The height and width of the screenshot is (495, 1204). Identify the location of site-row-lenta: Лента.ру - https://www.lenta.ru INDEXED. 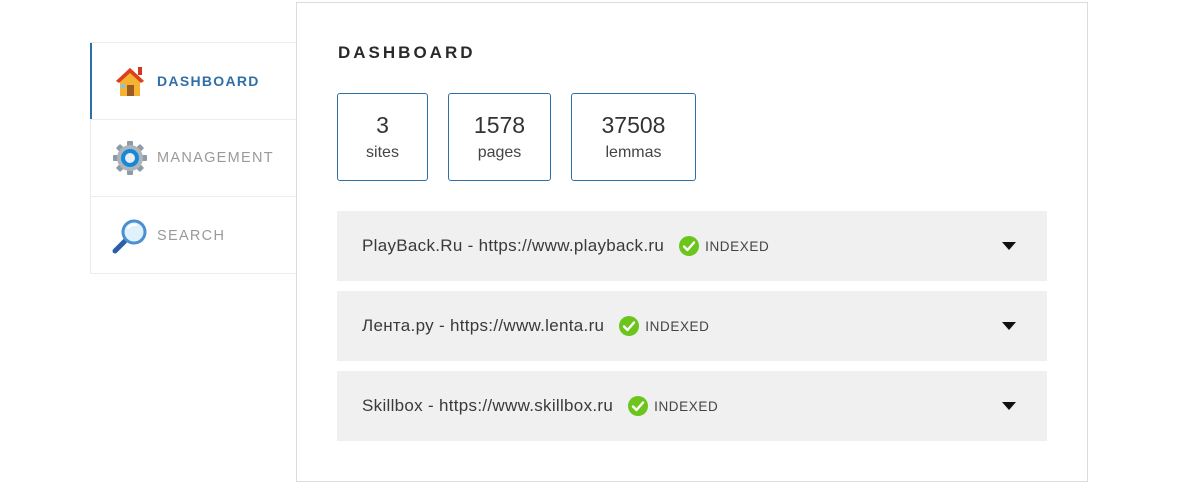
(692, 326).